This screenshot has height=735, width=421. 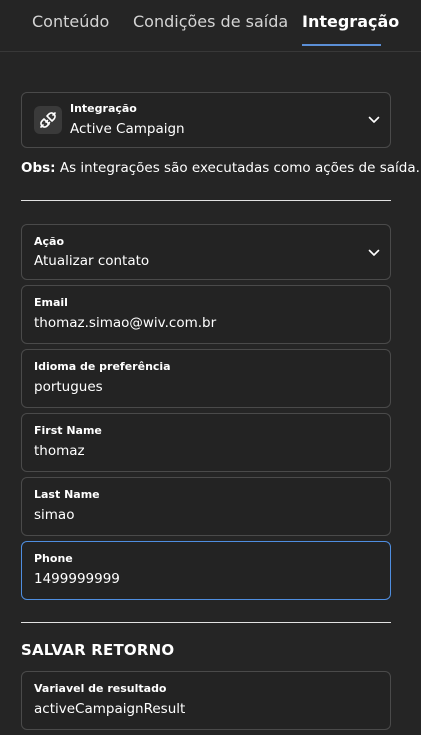 What do you see at coordinates (206, 442) in the screenshot?
I see `first-name-field: First Name` at bounding box center [206, 442].